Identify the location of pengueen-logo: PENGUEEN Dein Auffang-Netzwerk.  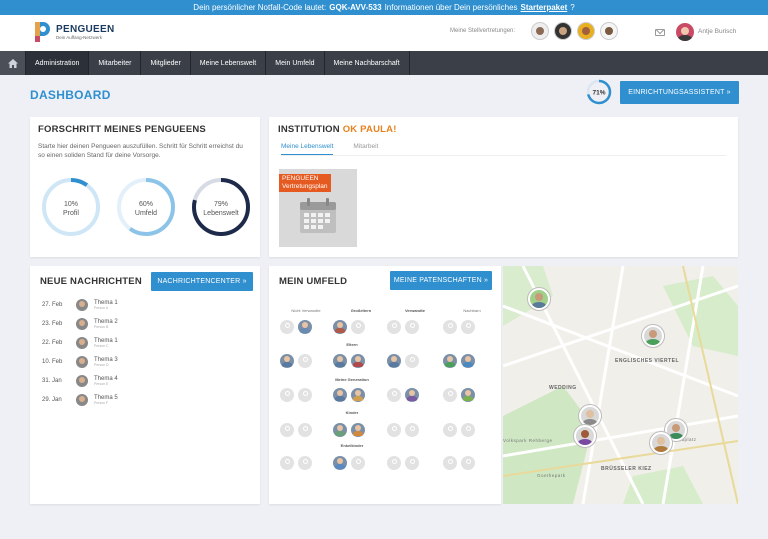
(73, 32).